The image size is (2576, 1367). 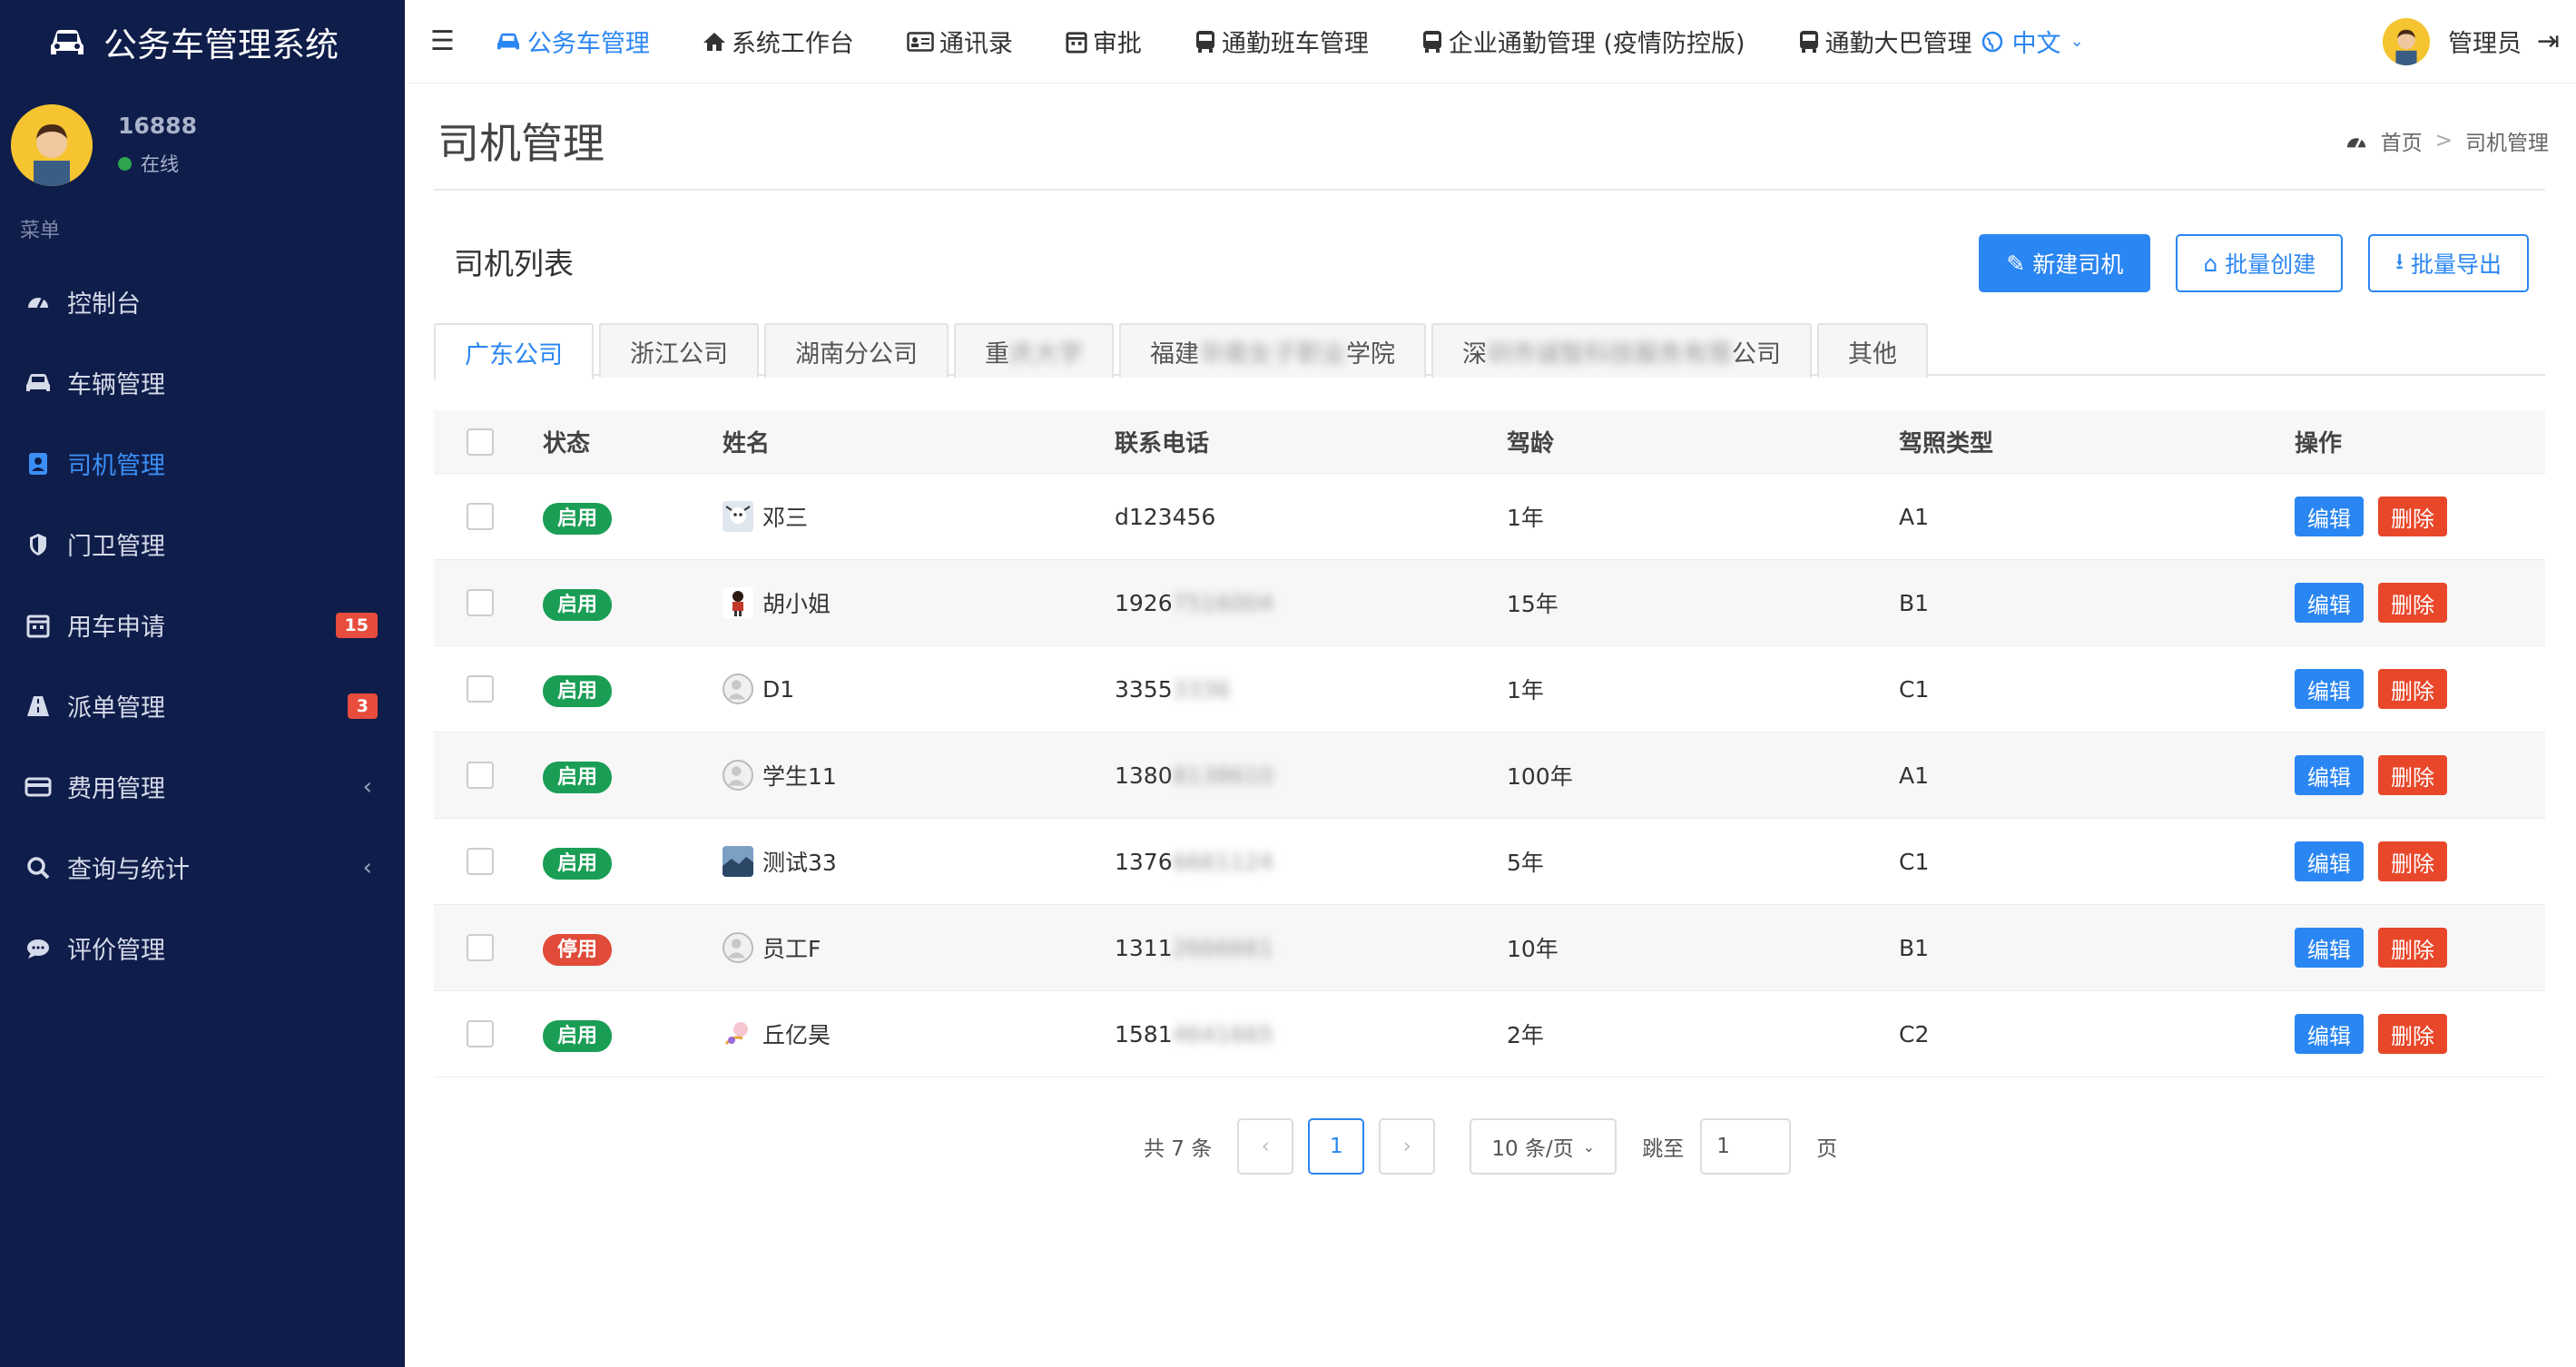 I want to click on sidebar-item-label: 评价管理, so click(x=116, y=951).